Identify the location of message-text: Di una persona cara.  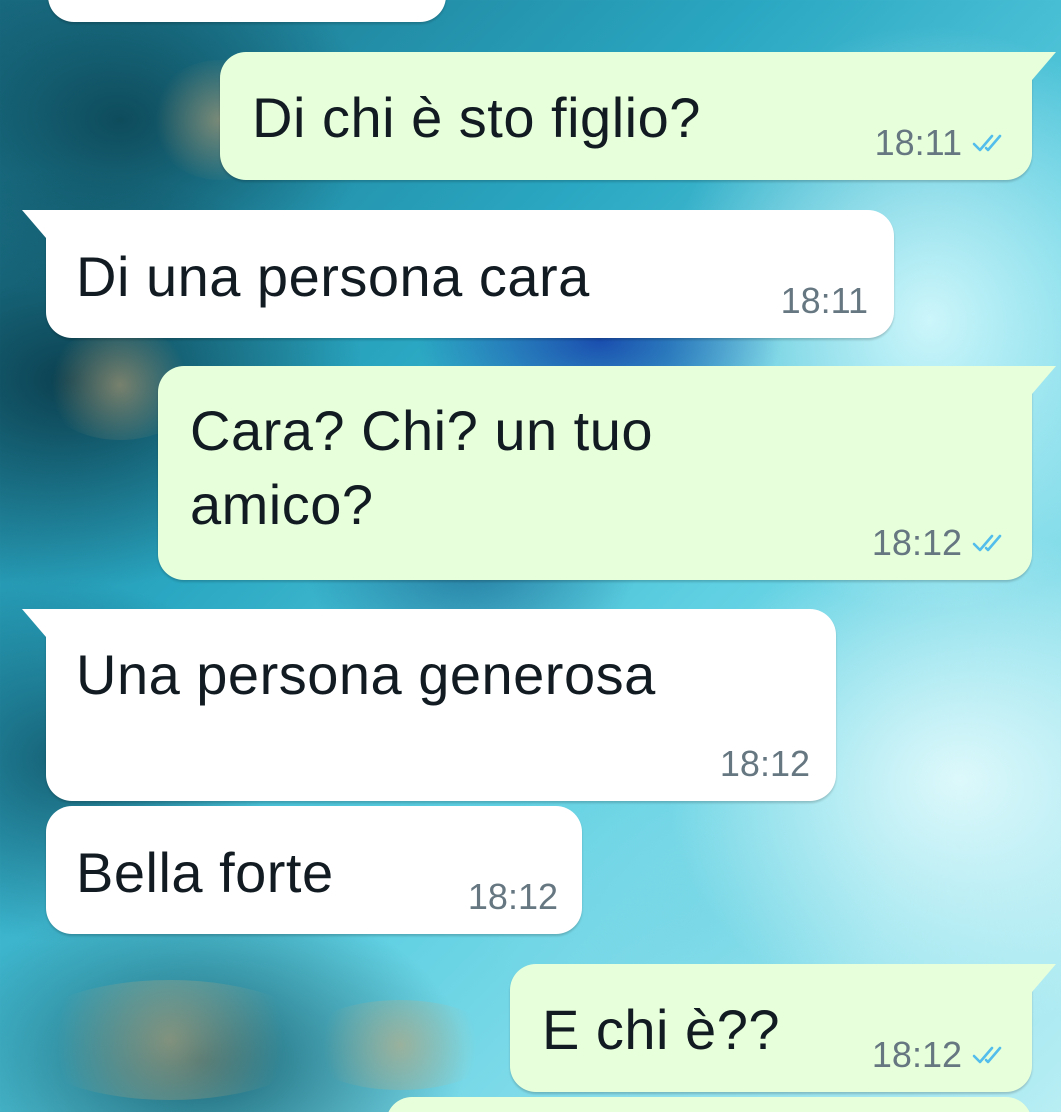
(333, 276).